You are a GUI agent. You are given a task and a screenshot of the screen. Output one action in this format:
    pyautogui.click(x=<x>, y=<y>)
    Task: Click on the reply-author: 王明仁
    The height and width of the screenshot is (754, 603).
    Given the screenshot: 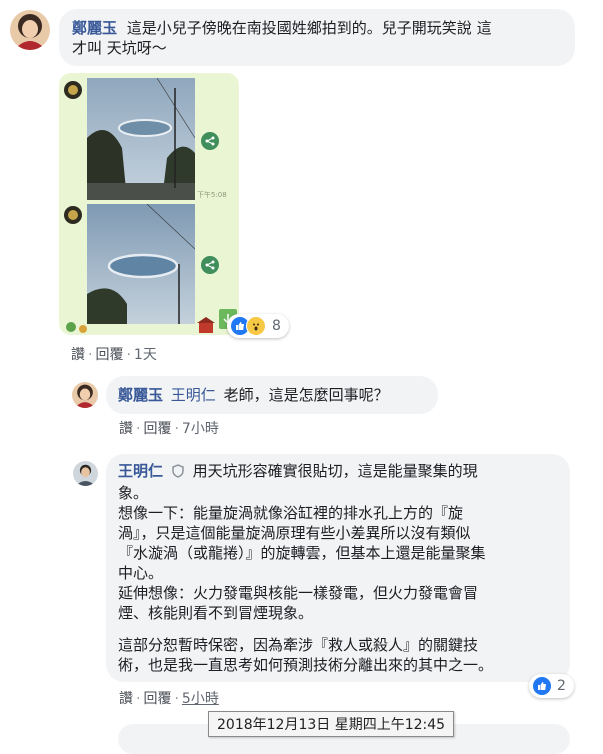 What is the action you would take?
    pyautogui.click(x=140, y=471)
    